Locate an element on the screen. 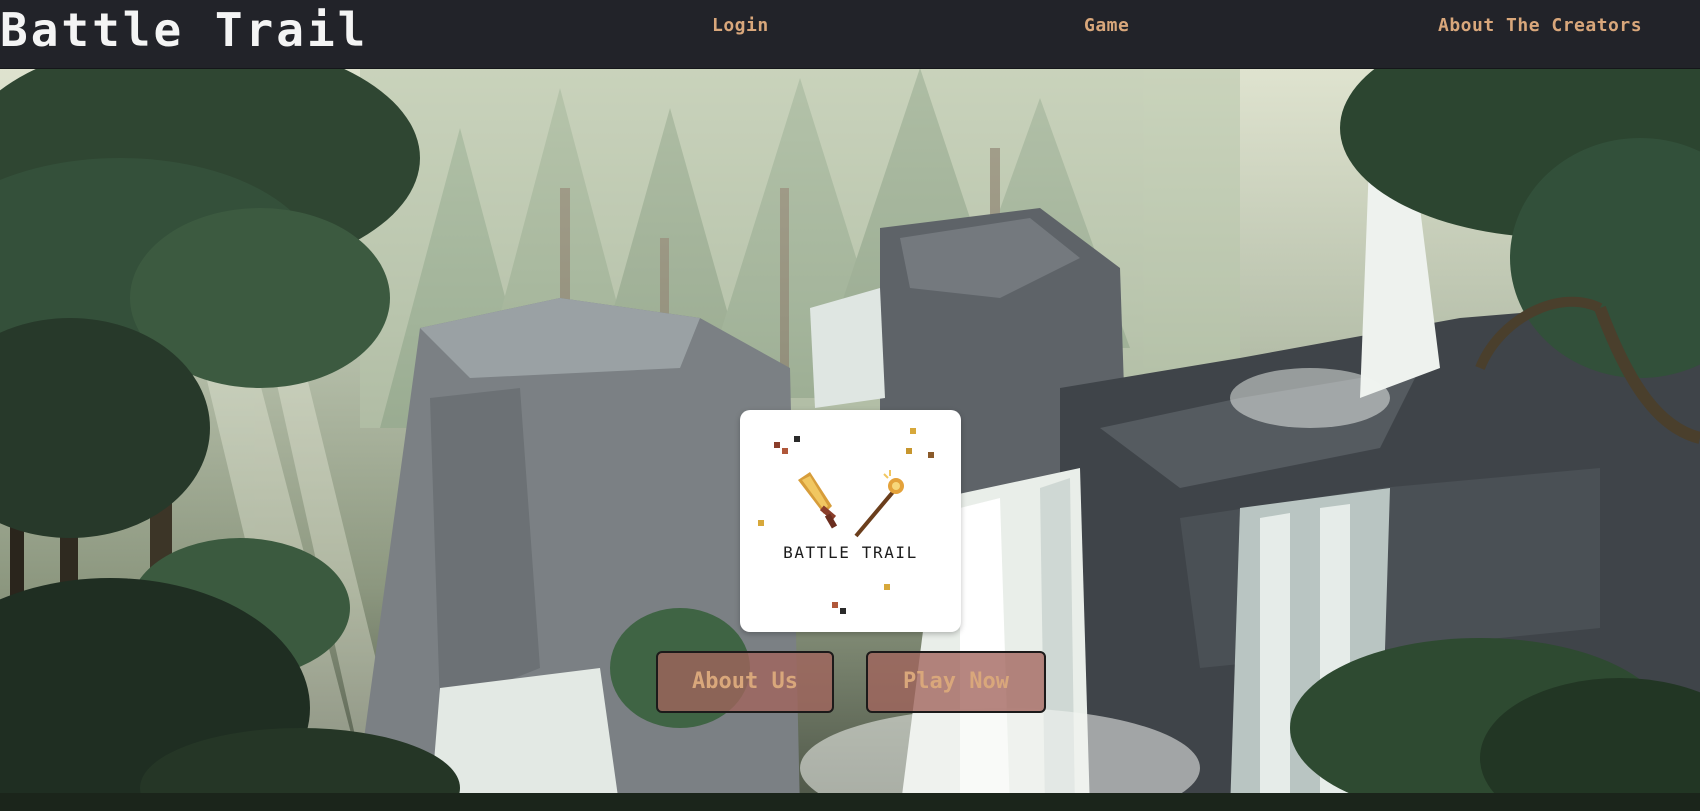 The width and height of the screenshot is (1700, 811). nav-link-game: Game is located at coordinates (1106, 26).